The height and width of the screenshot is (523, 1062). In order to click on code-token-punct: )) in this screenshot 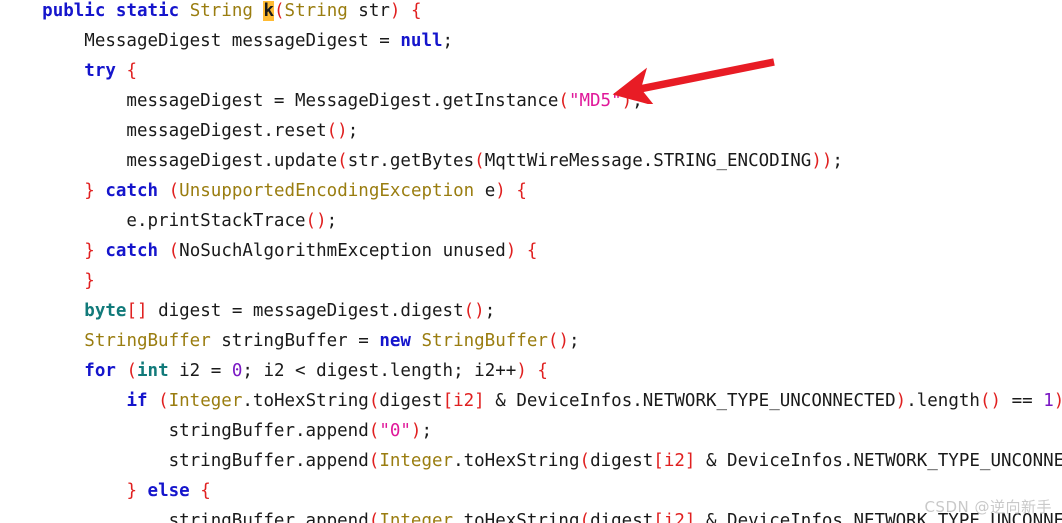, I will do `click(822, 161)`.